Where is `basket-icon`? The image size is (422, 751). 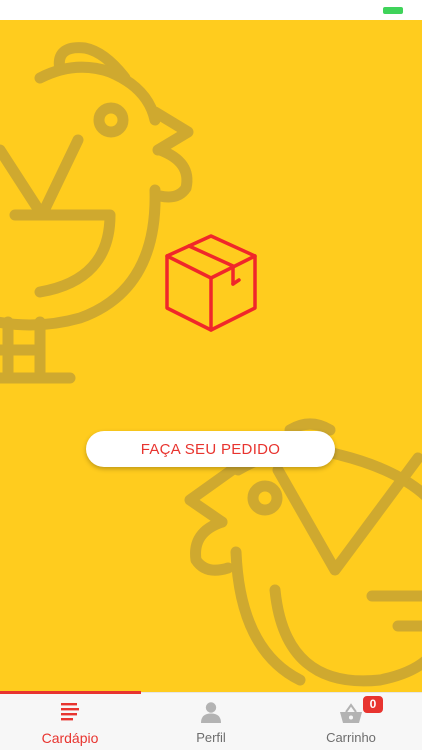 basket-icon is located at coordinates (351, 713).